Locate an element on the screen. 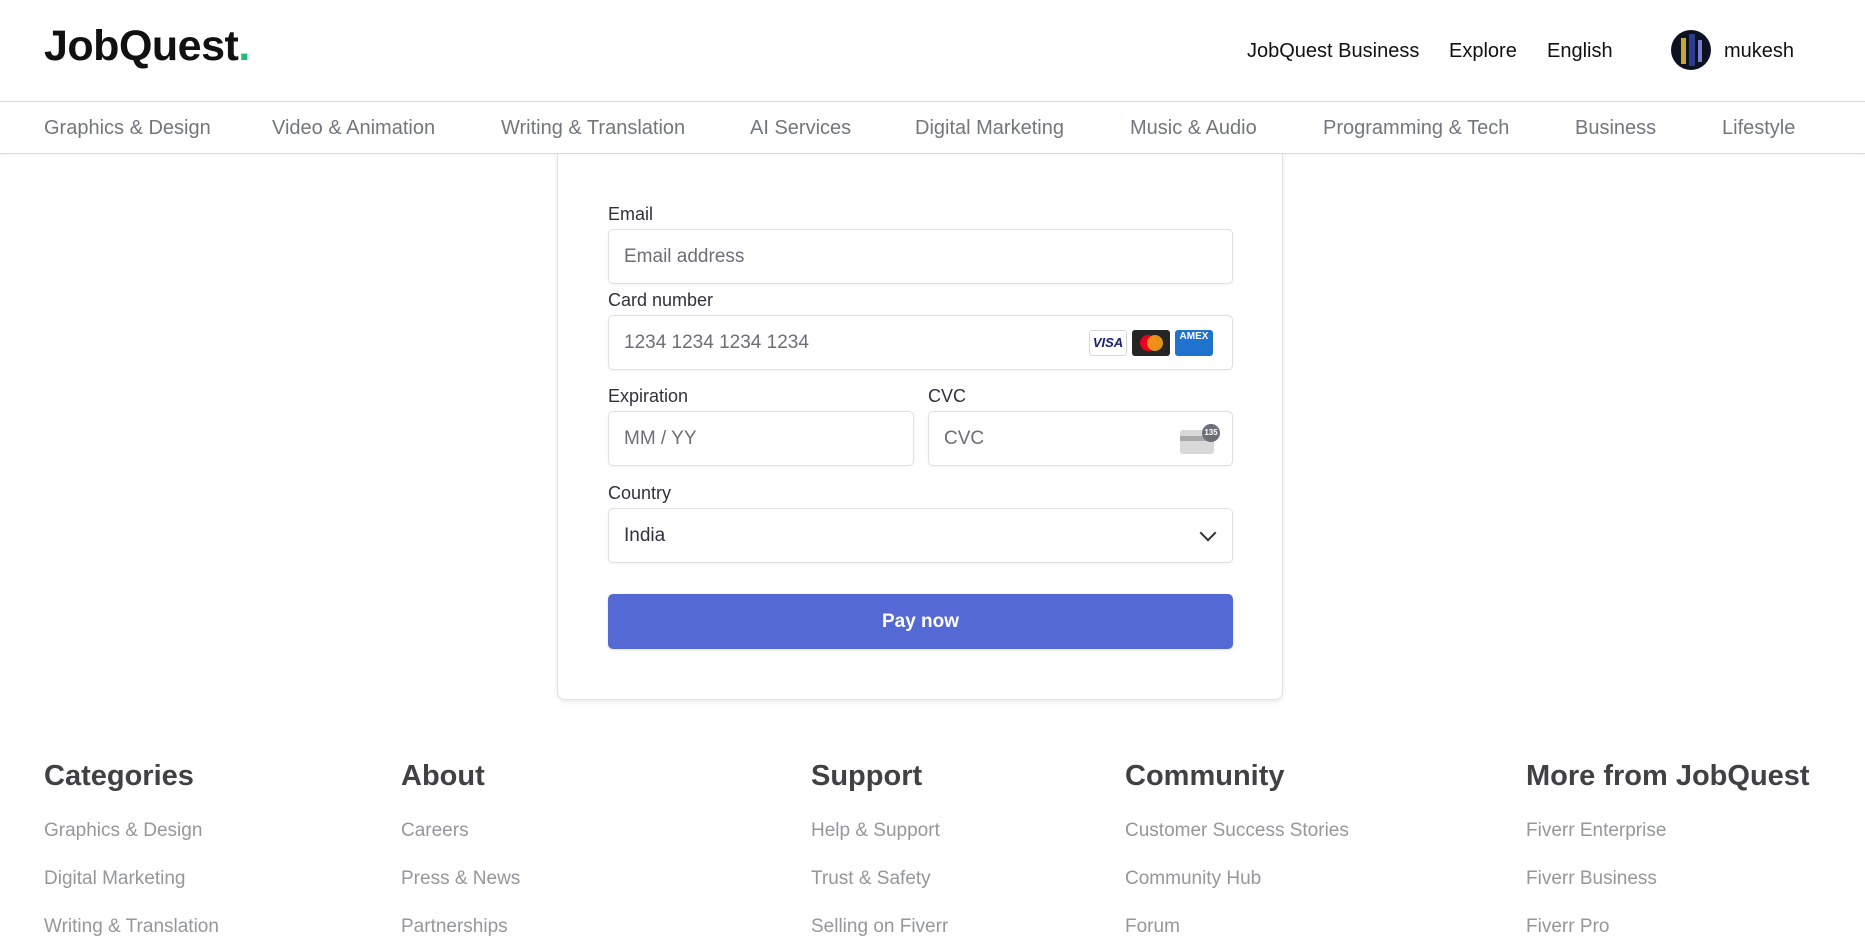 This screenshot has width=1865, height=947. pay-now-button: Pay now is located at coordinates (920, 621).